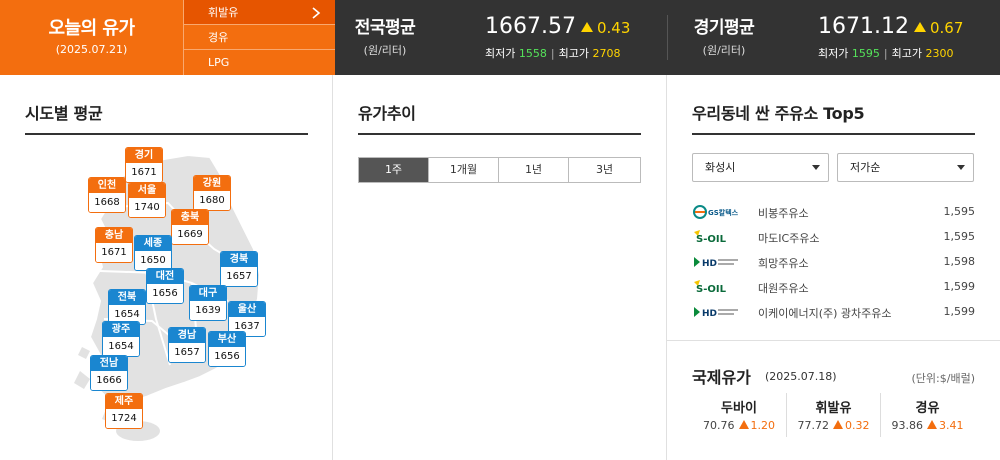 The image size is (1000, 460). I want to click on region-pin: 부산 1656, so click(227, 349).